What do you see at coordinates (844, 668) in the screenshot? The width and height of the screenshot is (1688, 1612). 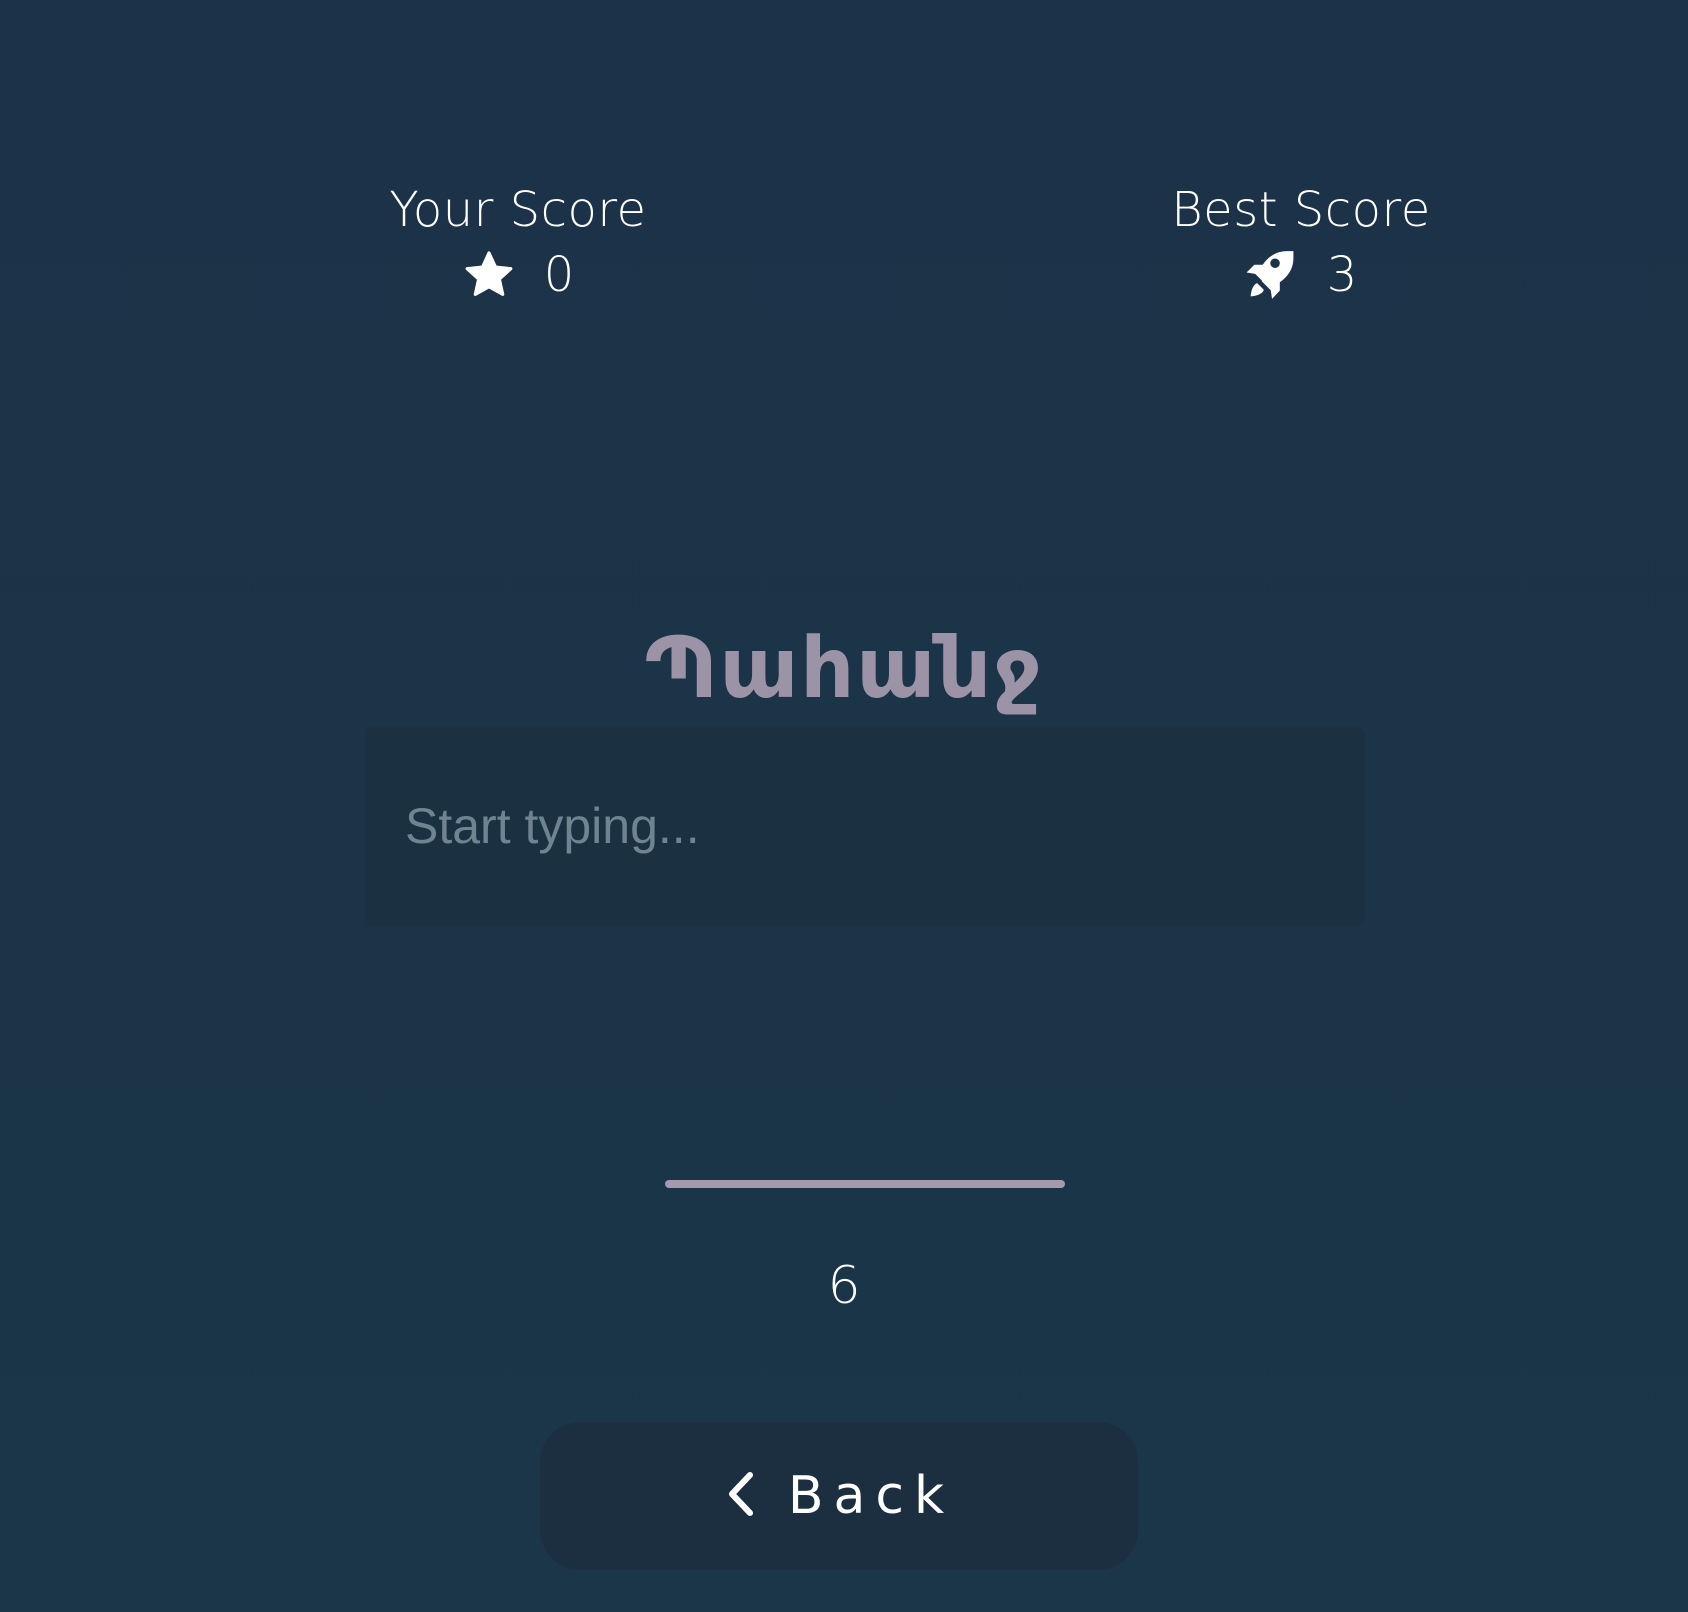 I see `target-word: Պահանջ` at bounding box center [844, 668].